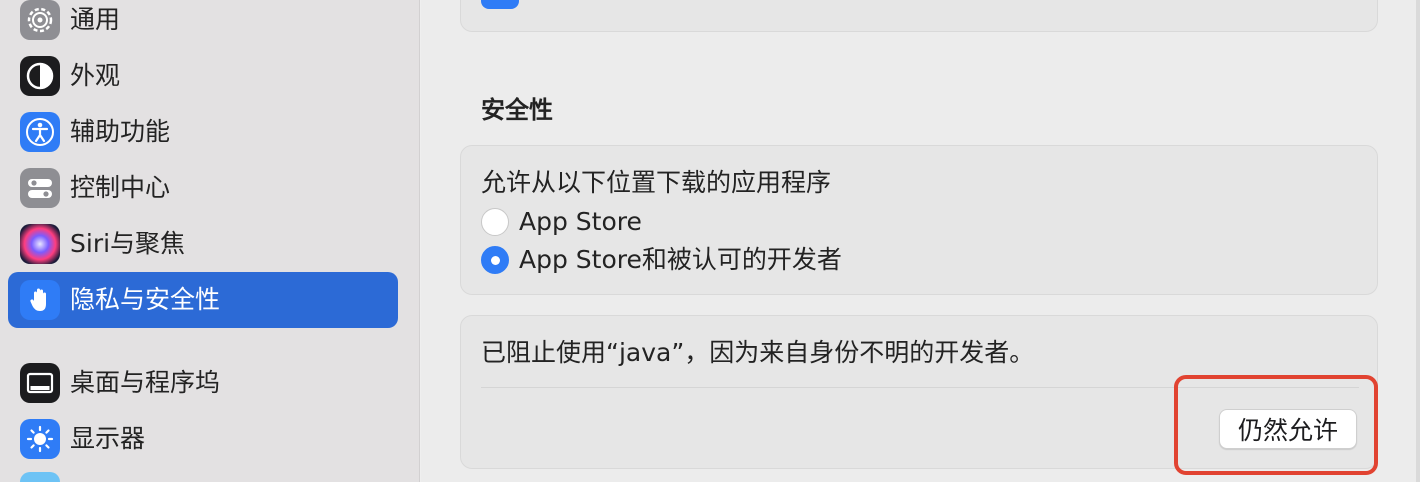  Describe the element at coordinates (731, 223) in the screenshot. I see `radio-option-app-store: App Store` at that location.